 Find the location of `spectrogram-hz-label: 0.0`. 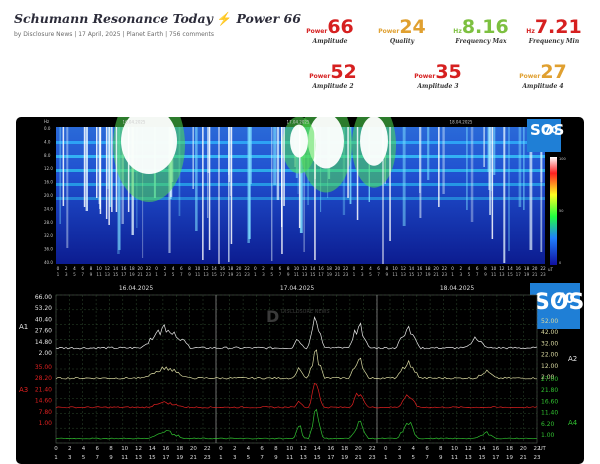

spectrogram-hz-label: 0.0 is located at coordinates (47, 128).